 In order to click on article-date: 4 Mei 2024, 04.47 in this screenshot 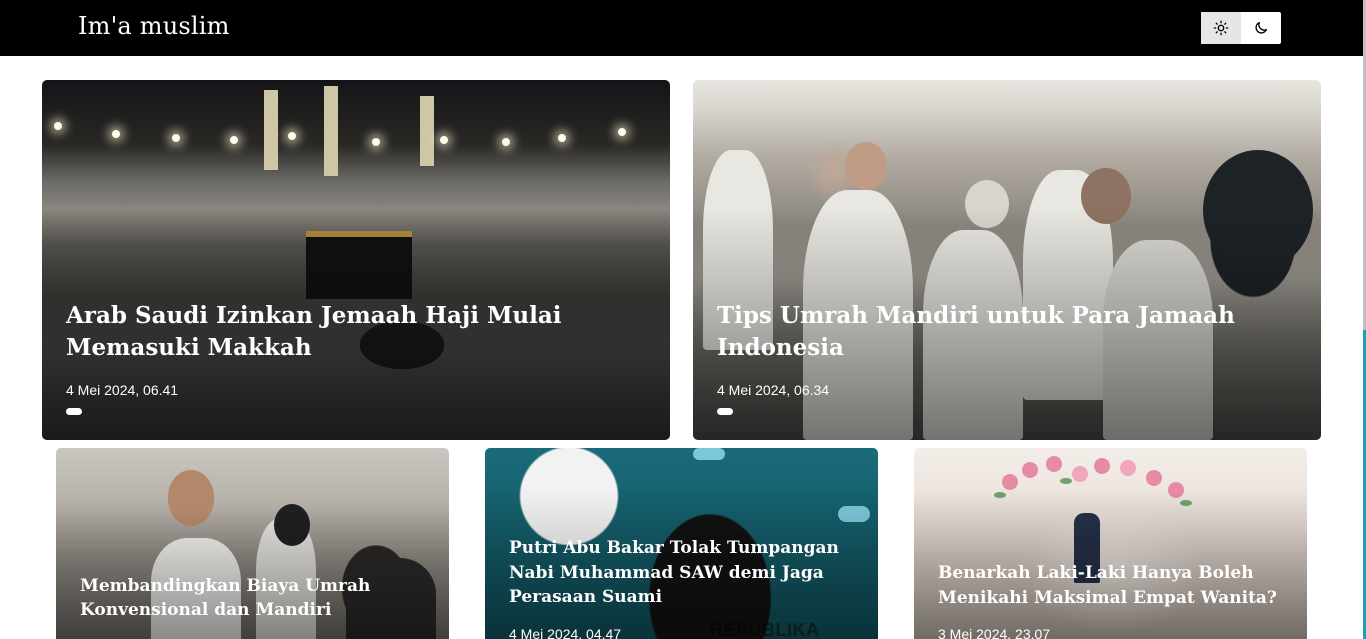, I will do `click(565, 632)`.